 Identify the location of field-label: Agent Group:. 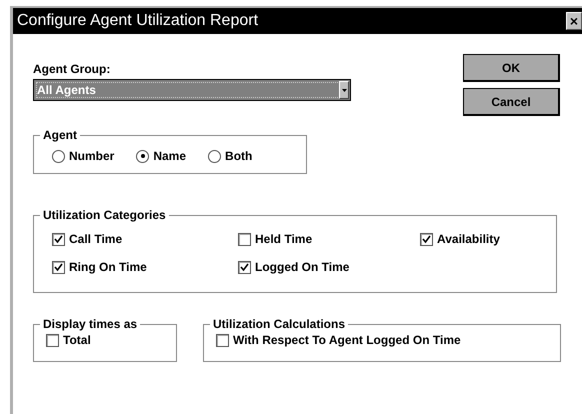
(72, 69).